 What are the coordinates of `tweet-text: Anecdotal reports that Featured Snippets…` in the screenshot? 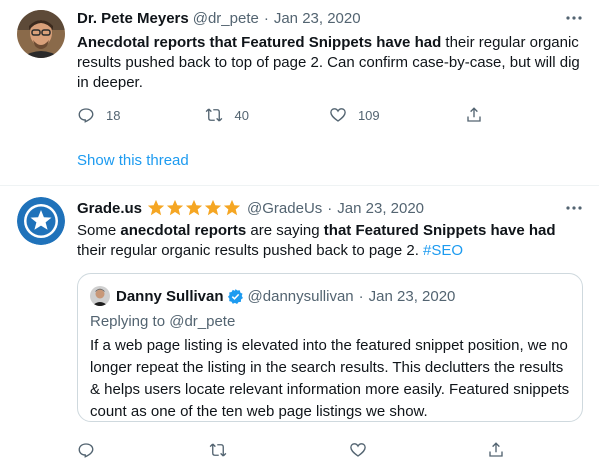 It's located at (329, 63).